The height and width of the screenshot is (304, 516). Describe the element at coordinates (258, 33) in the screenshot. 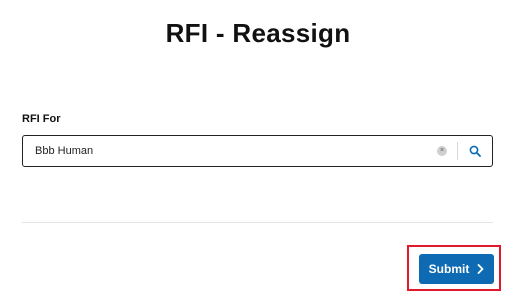

I see `page-title: RFI - Reassign` at that location.